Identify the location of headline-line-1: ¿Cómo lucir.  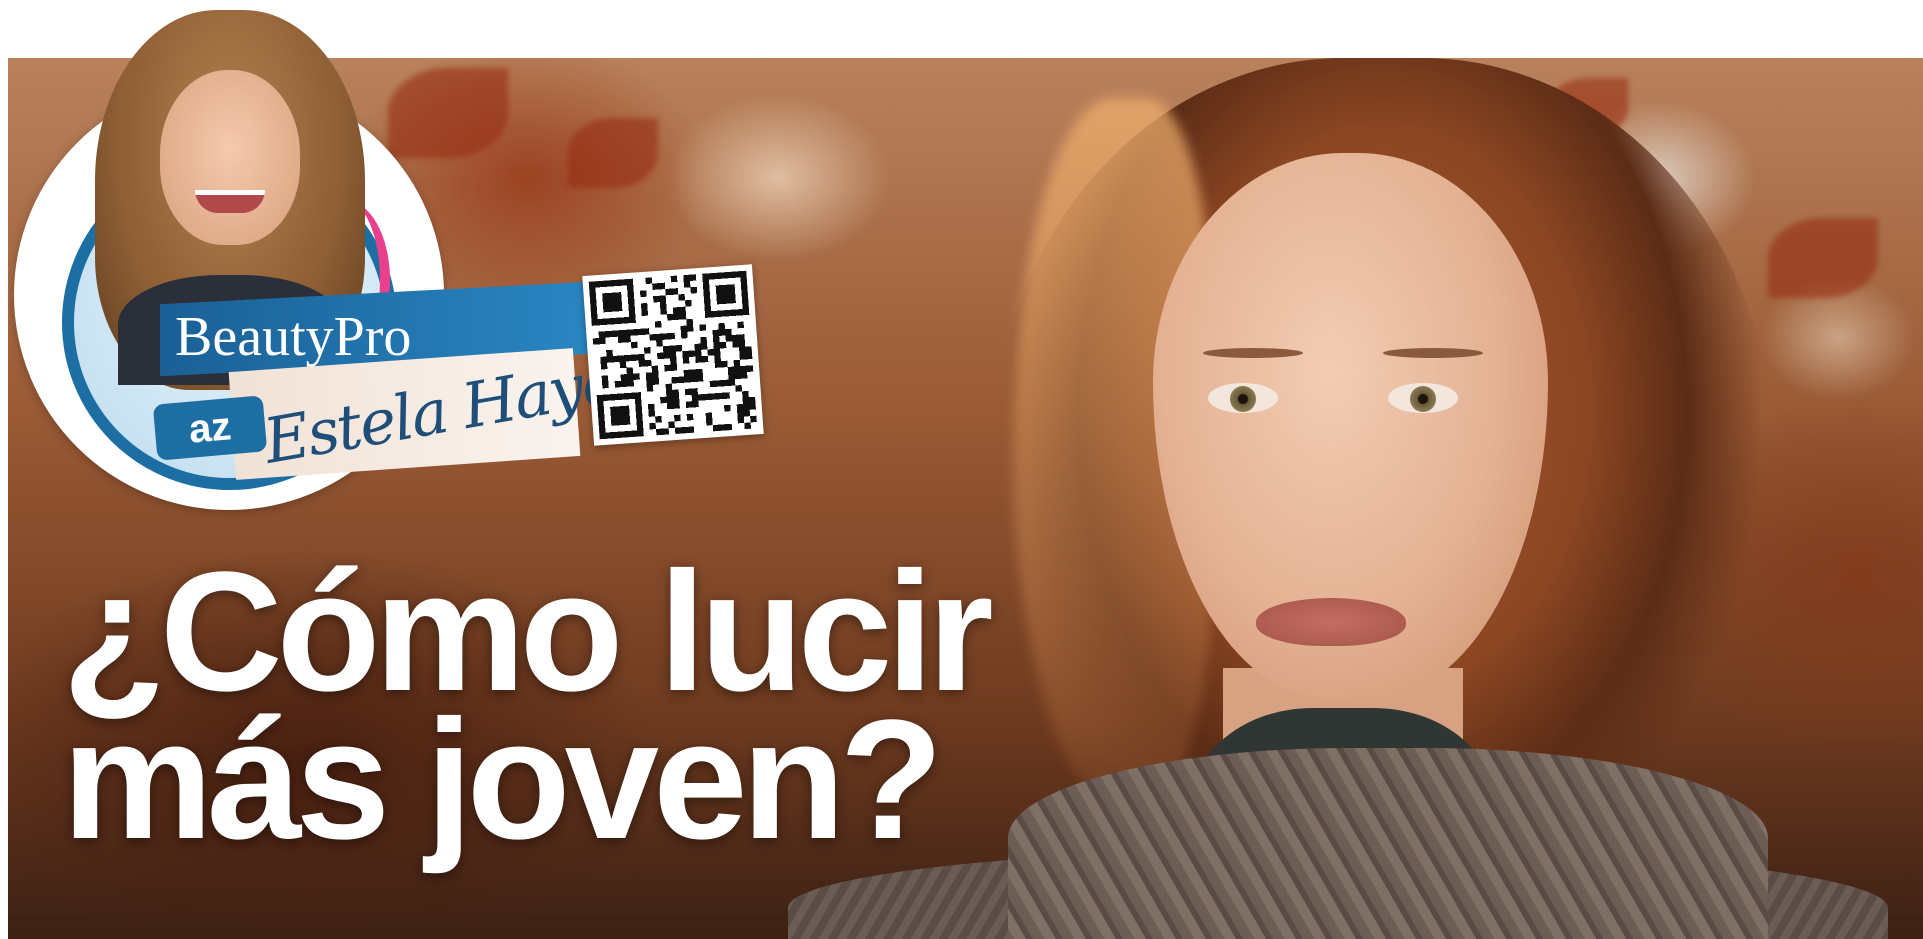
(528, 632).